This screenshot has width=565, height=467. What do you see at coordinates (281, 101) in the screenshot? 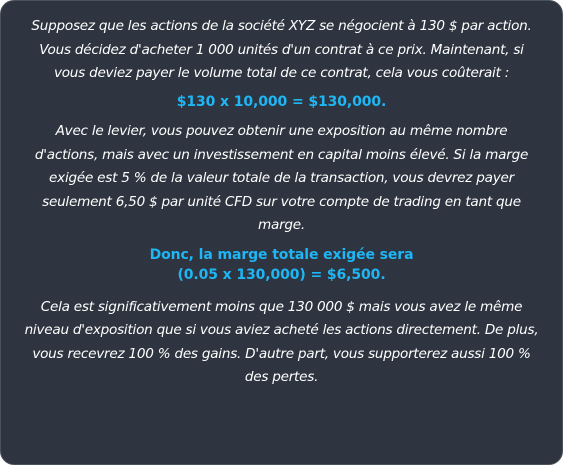
I see `total-cost-formula: $130 x 10,000 = $130,000.` at bounding box center [281, 101].